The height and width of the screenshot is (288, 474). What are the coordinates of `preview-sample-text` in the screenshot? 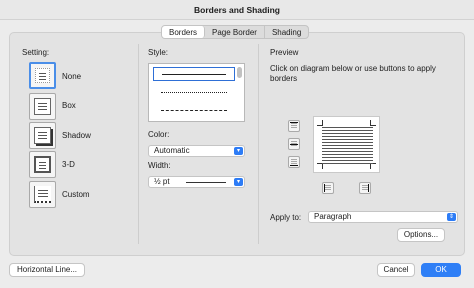 It's located at (347, 145).